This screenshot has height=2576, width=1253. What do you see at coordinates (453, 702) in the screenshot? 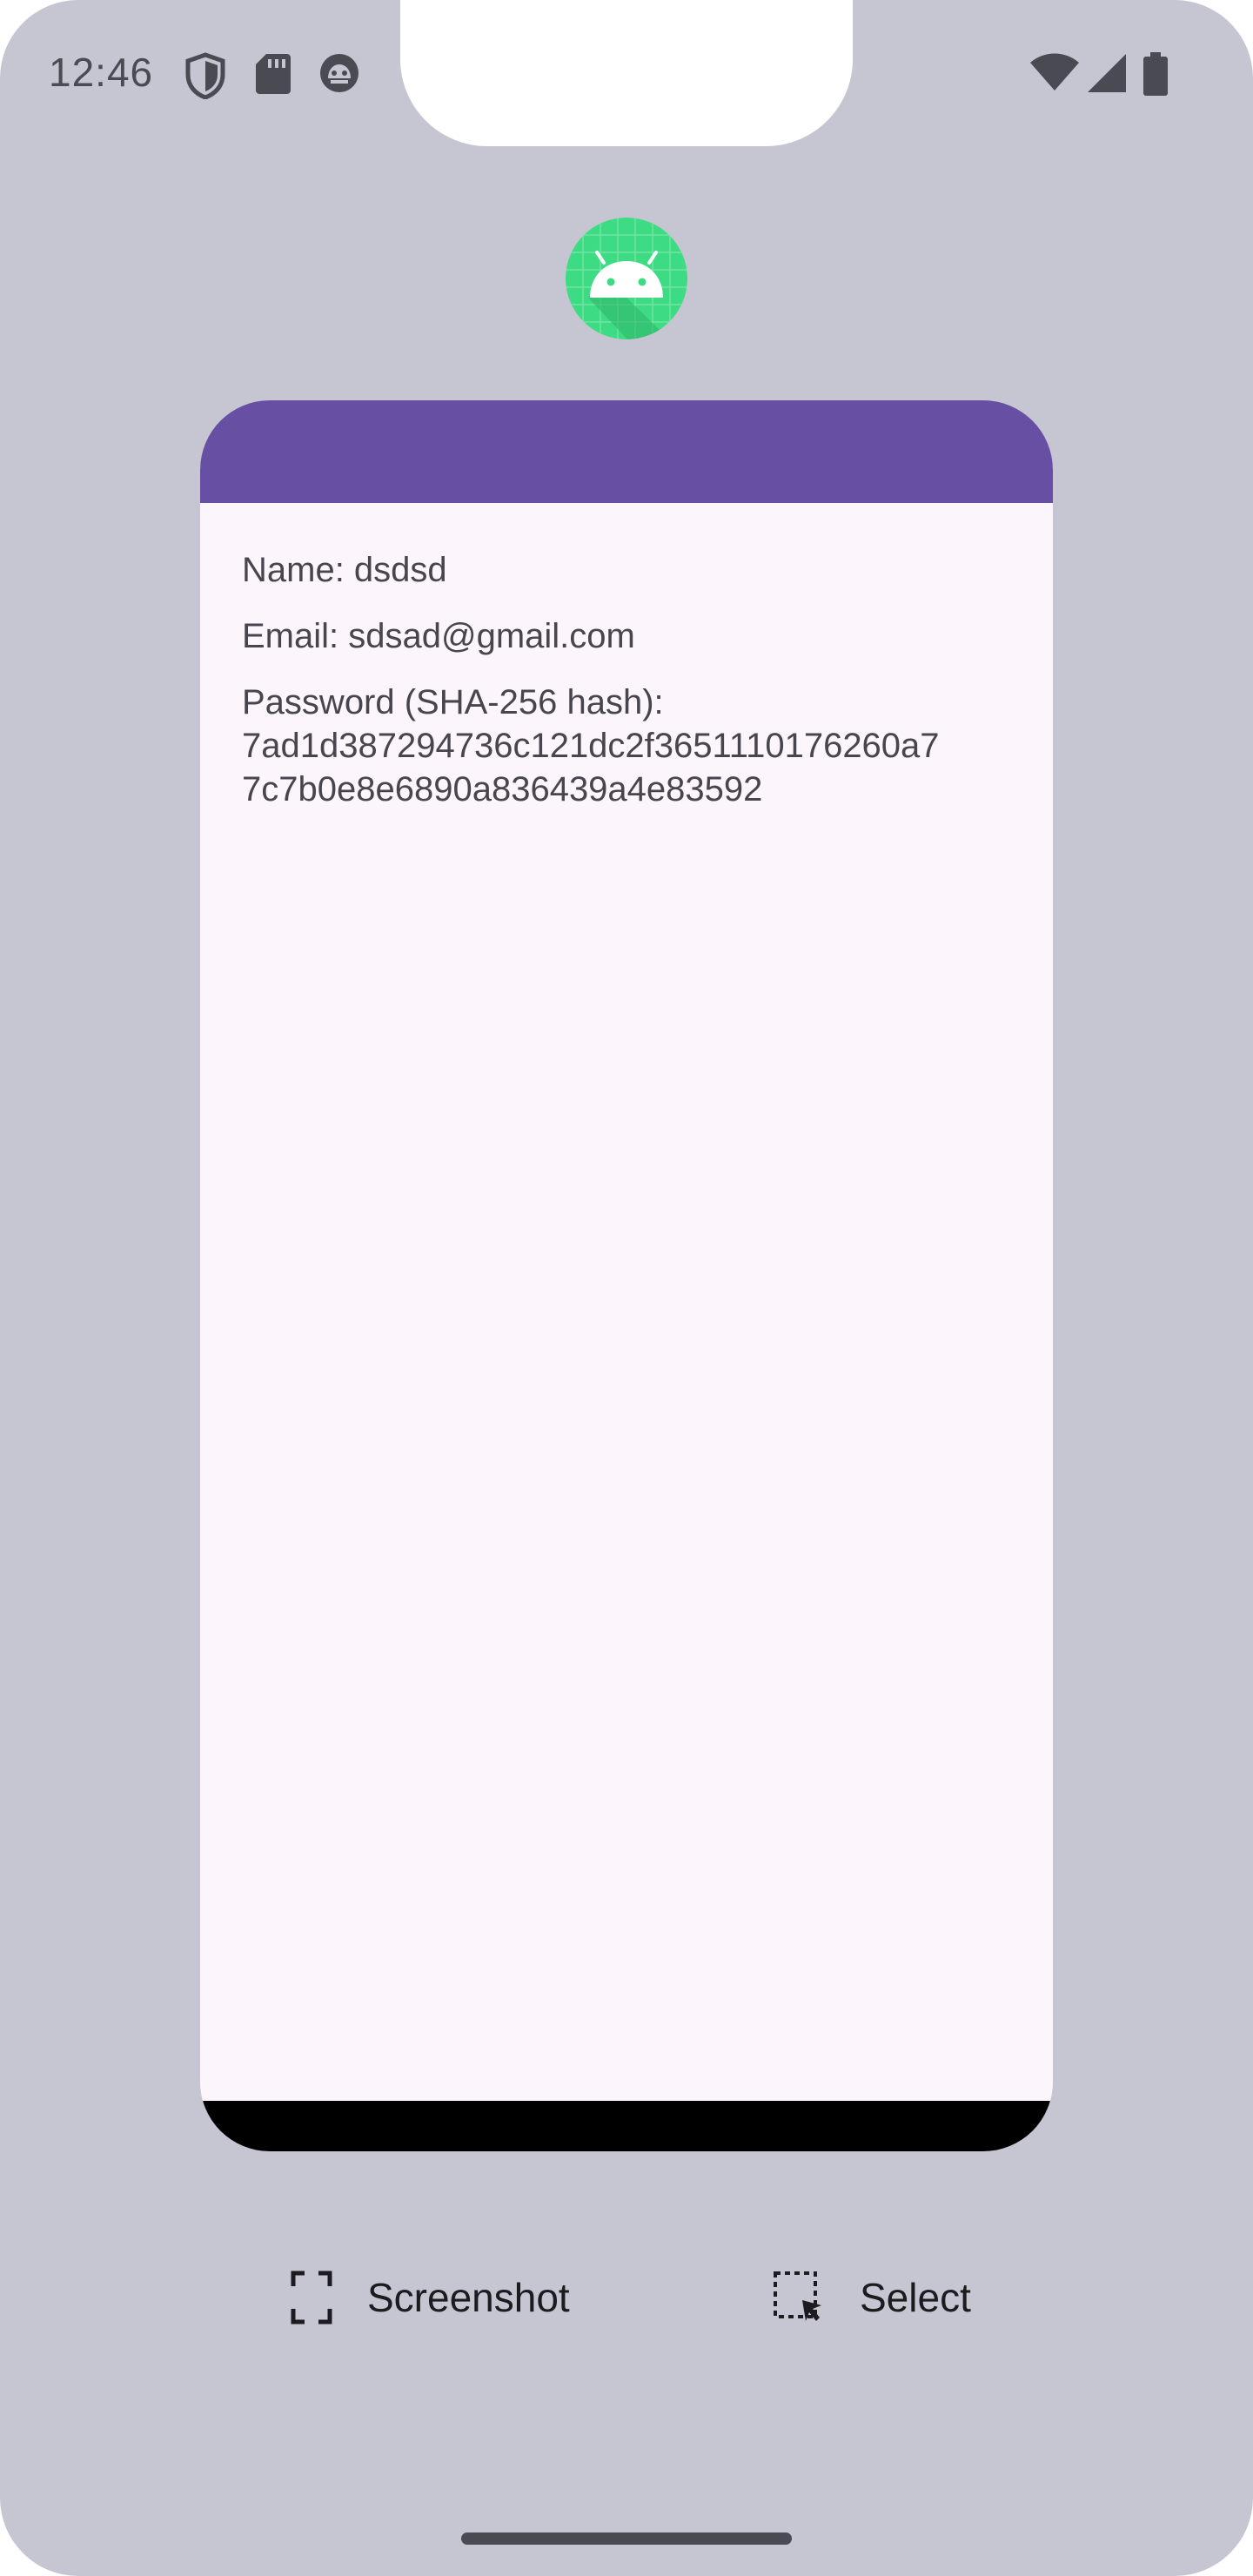
I see `password-label: Password (SHA-256 hash):` at bounding box center [453, 702].